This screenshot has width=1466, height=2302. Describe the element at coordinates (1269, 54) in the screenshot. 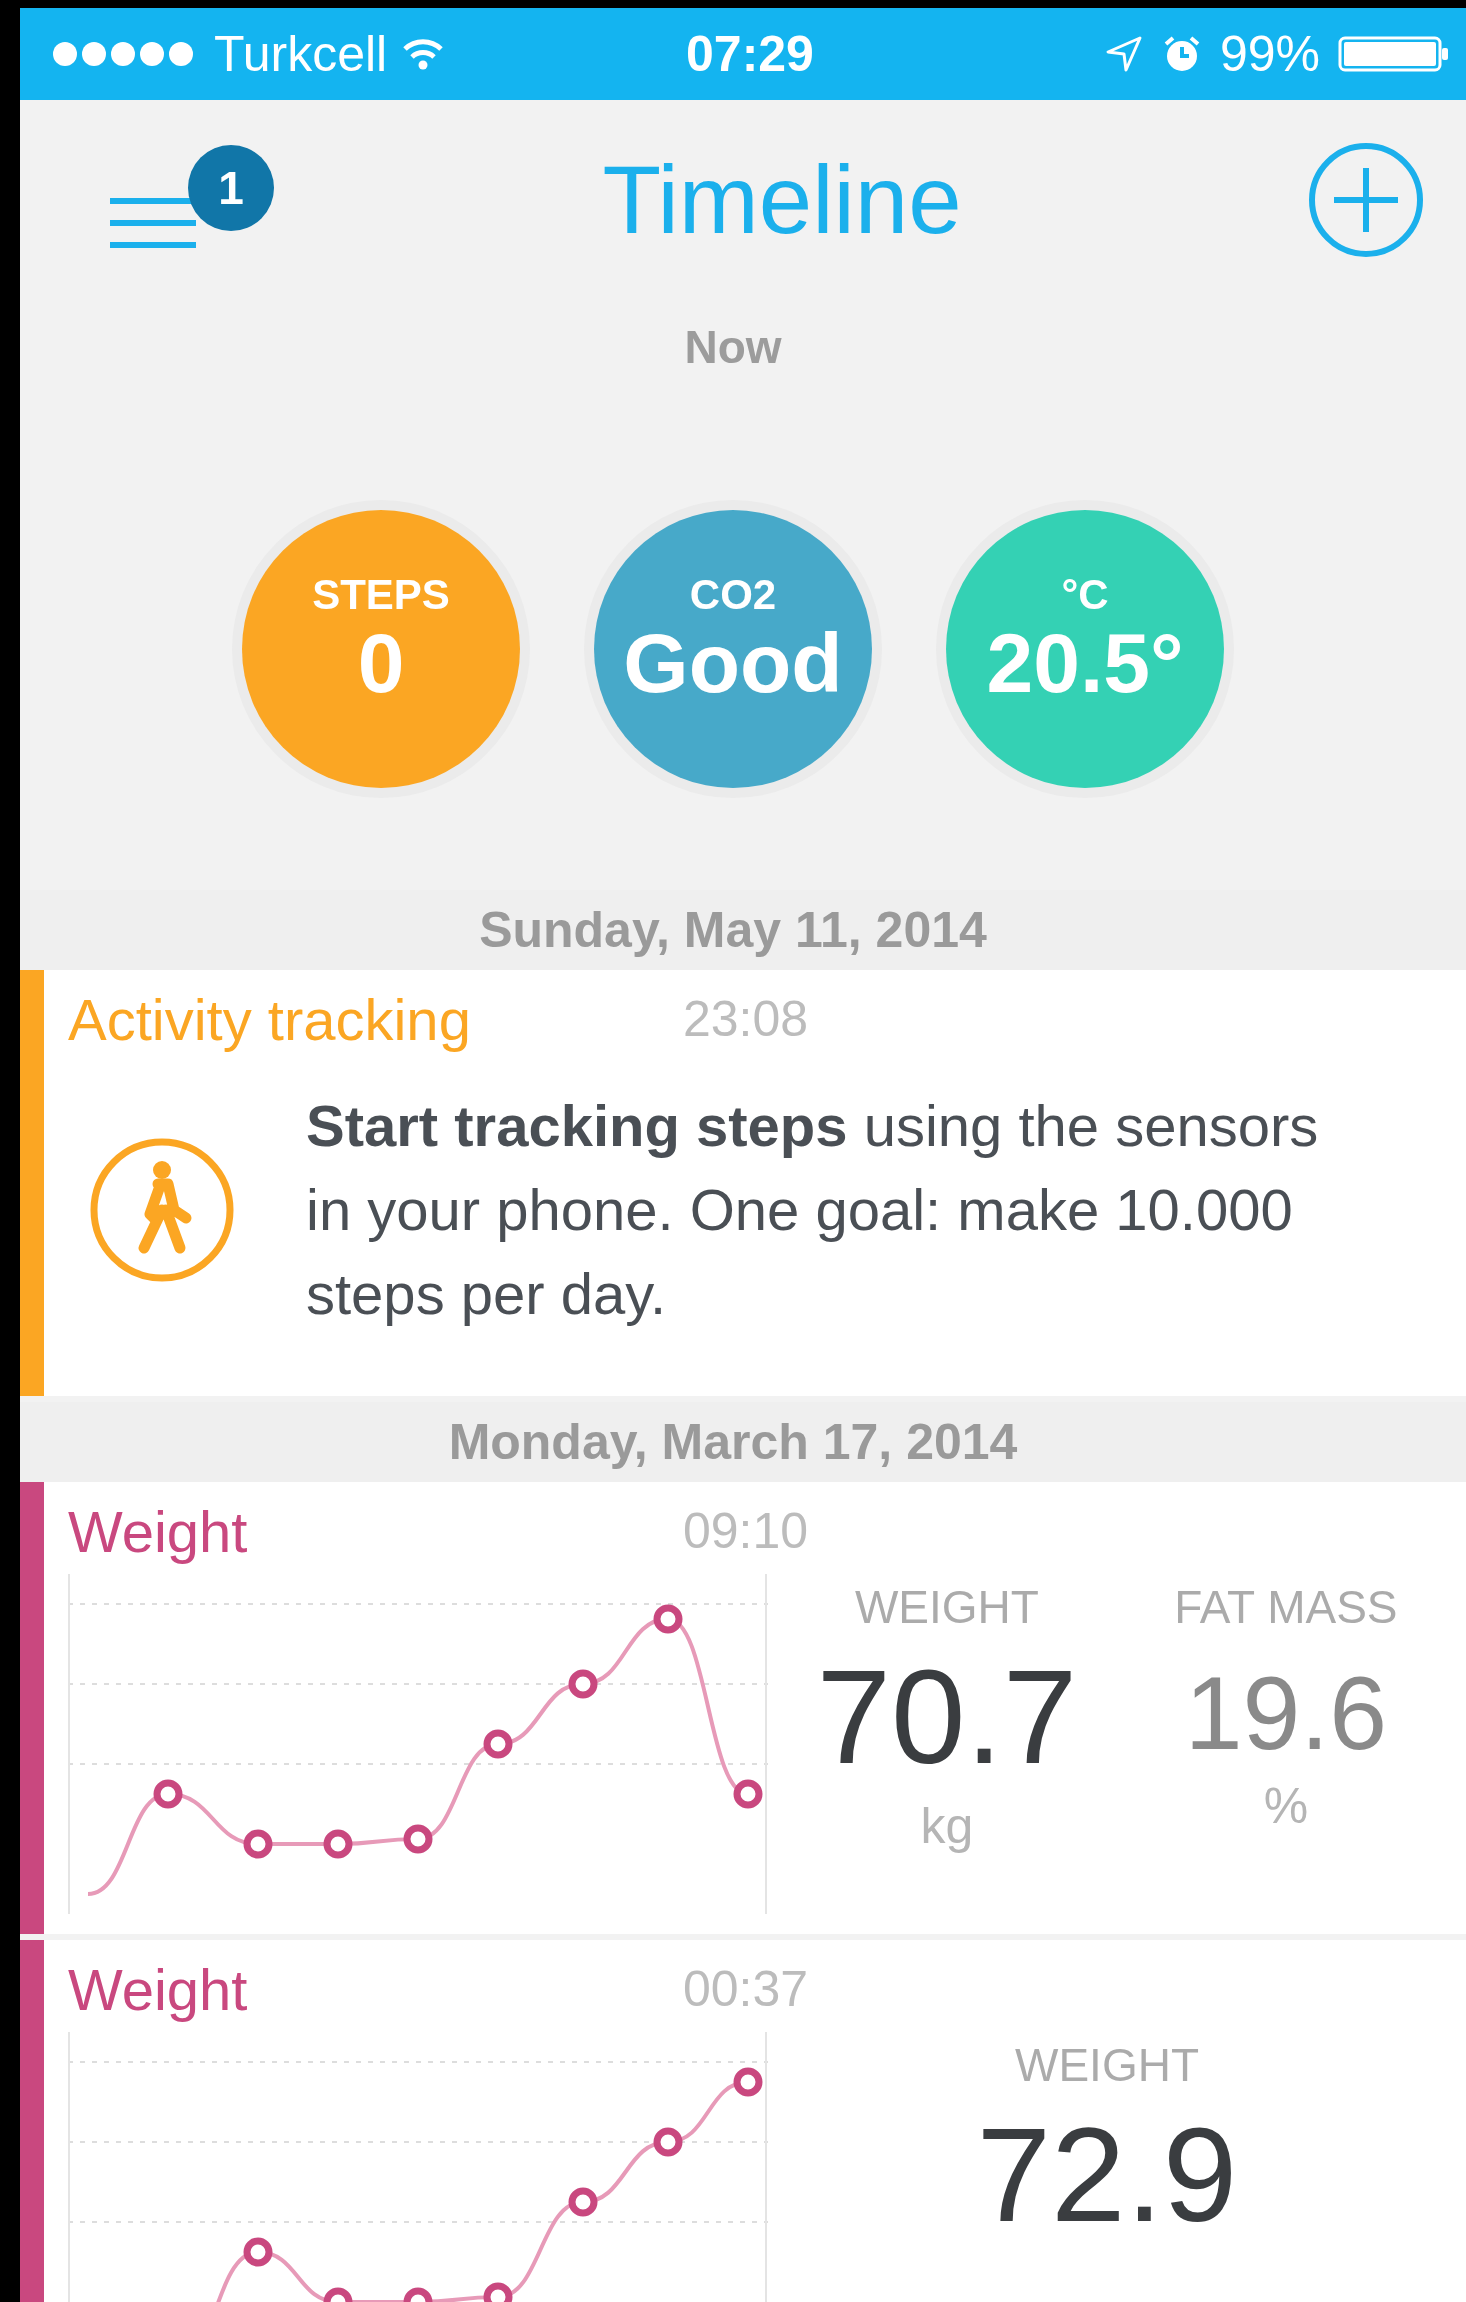

I see `battery-percent: 99%` at that location.